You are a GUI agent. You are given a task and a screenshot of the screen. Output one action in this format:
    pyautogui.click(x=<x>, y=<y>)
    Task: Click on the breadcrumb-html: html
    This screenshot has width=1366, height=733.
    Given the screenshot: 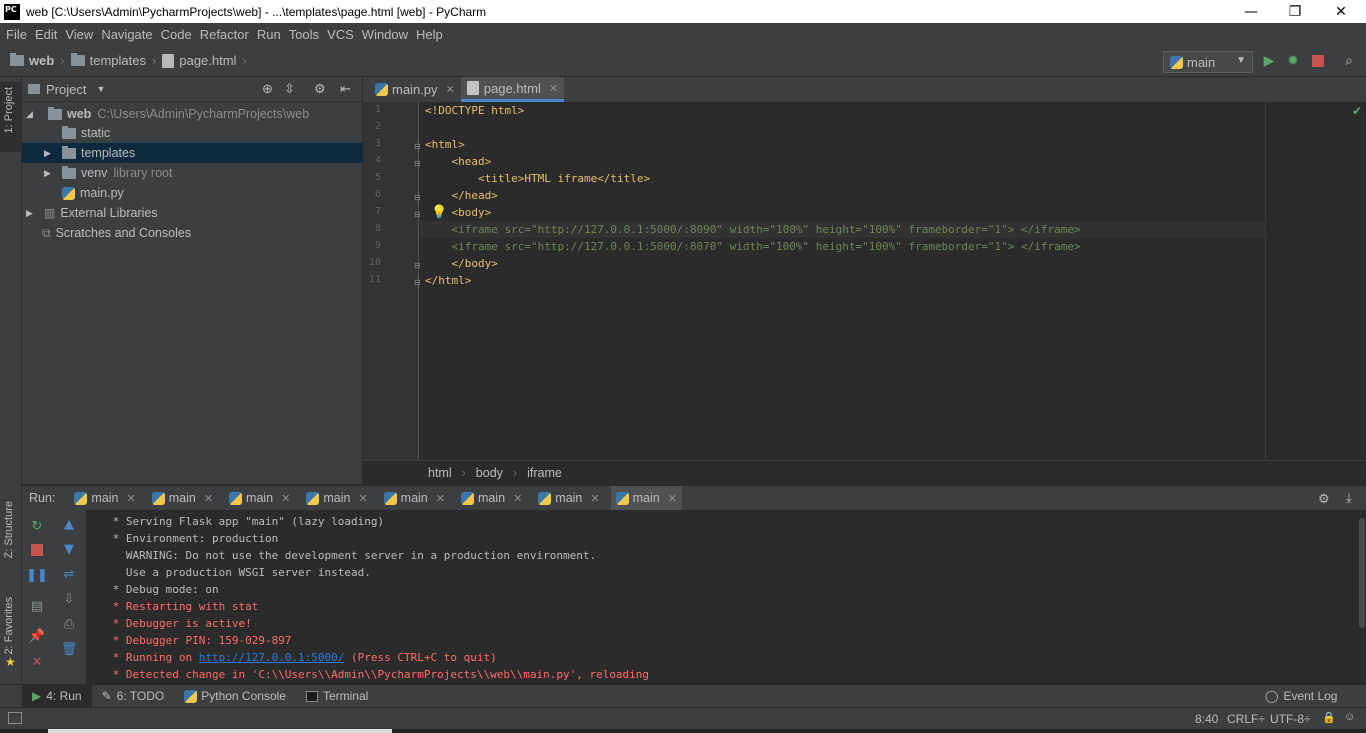 What is the action you would take?
    pyautogui.click(x=440, y=473)
    